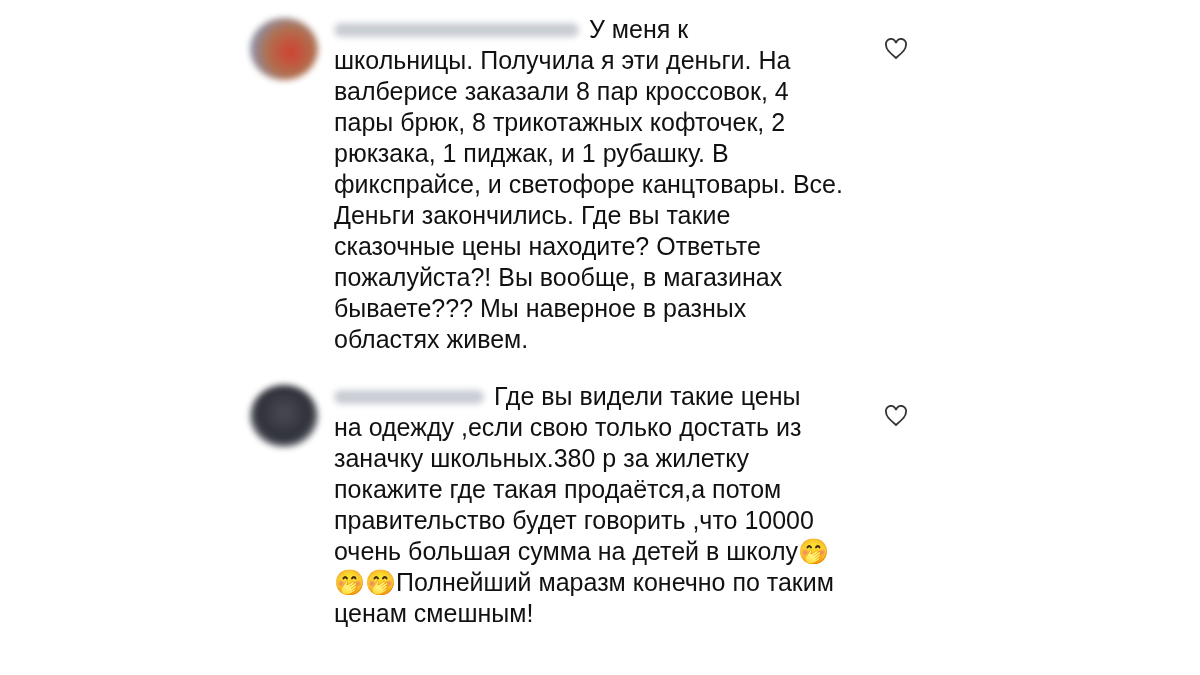 The height and width of the screenshot is (675, 1200). I want to click on comment-text: на одежду ,если свою только достать из заначку школьных.380 р за жилетку покажите где такая продаётся,а потом правительство будет говорить ,что 10000 очень большая сумма на детей в школу🤭🤭🤭Полнейший маразм конечно по таким ценам смешным!, so click(584, 520).